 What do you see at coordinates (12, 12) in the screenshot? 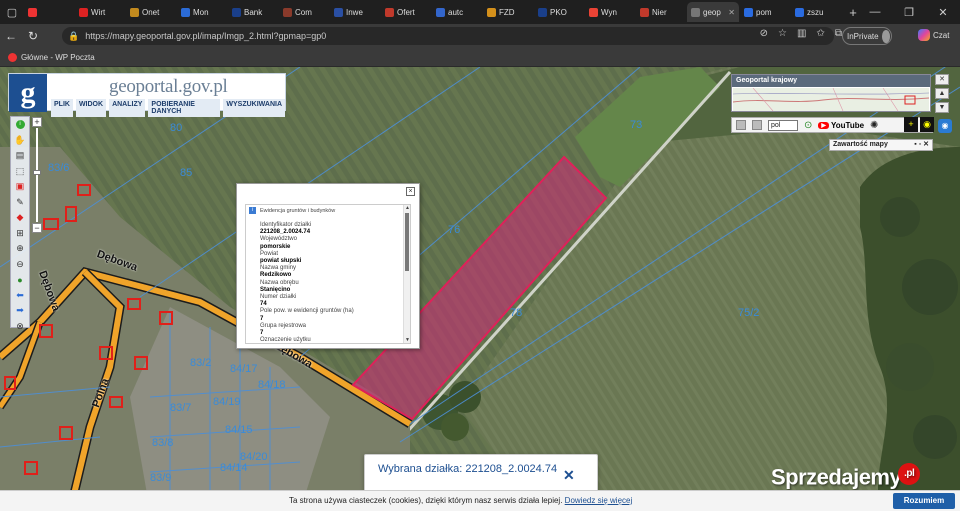
I see `workspaces-icon: ▢` at bounding box center [12, 12].